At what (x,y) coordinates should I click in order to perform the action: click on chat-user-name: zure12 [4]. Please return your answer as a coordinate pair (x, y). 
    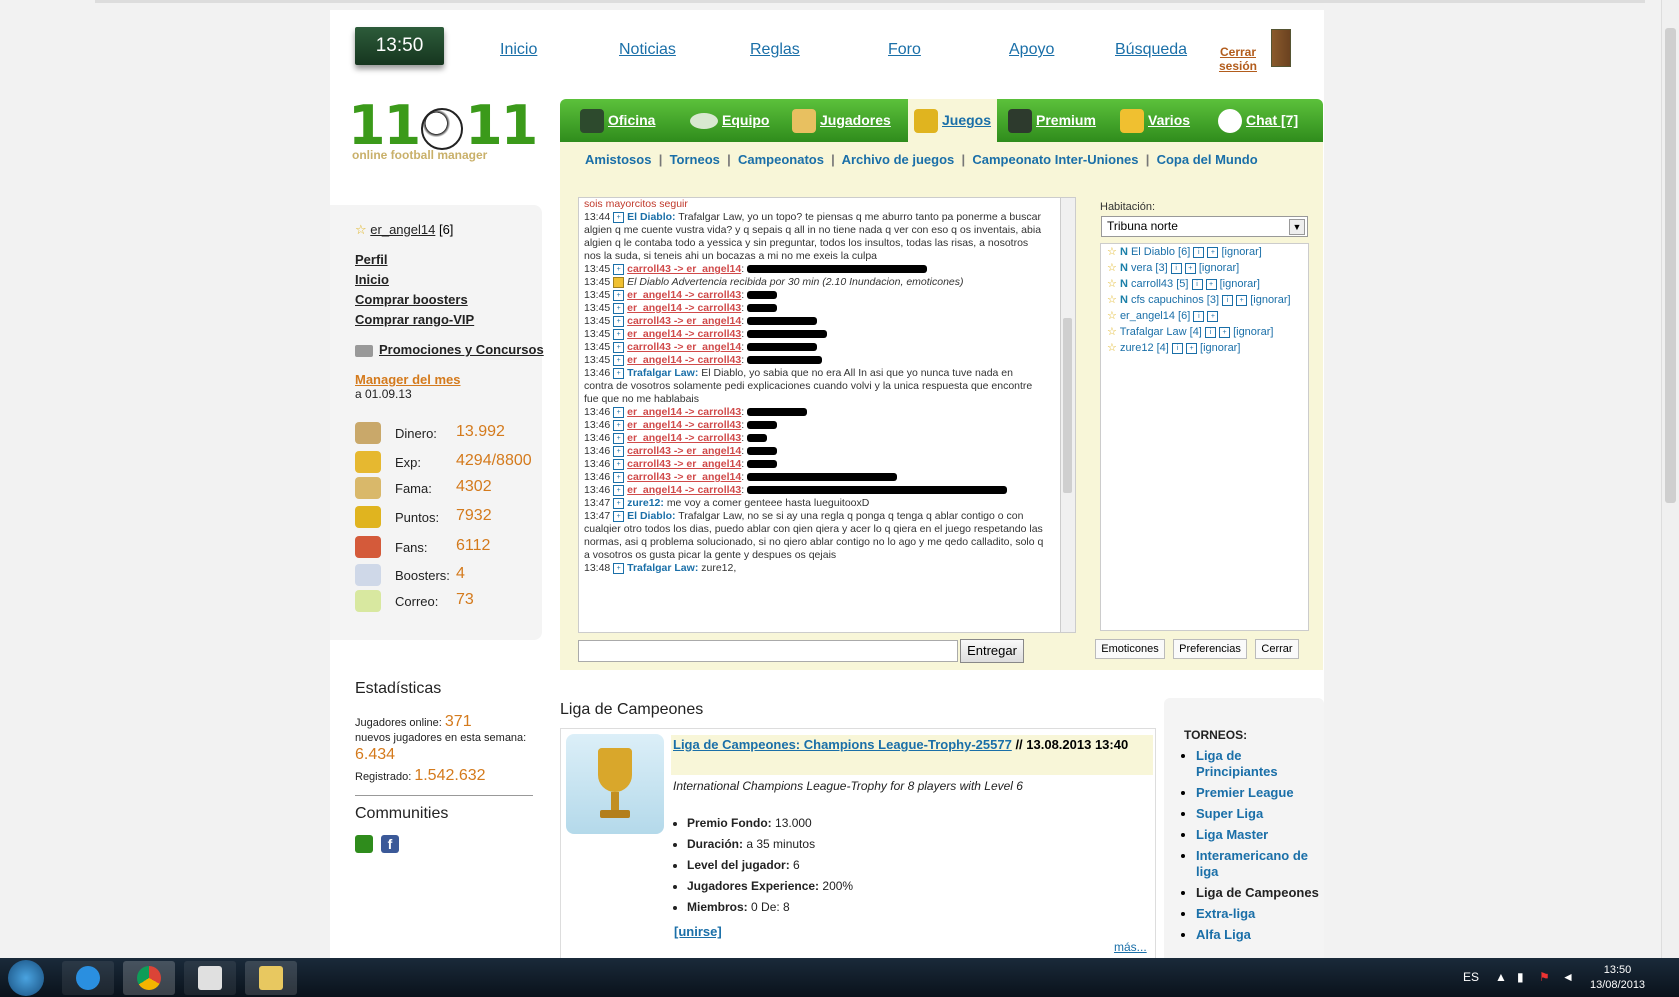
    Looking at the image, I should click on (1144, 348).